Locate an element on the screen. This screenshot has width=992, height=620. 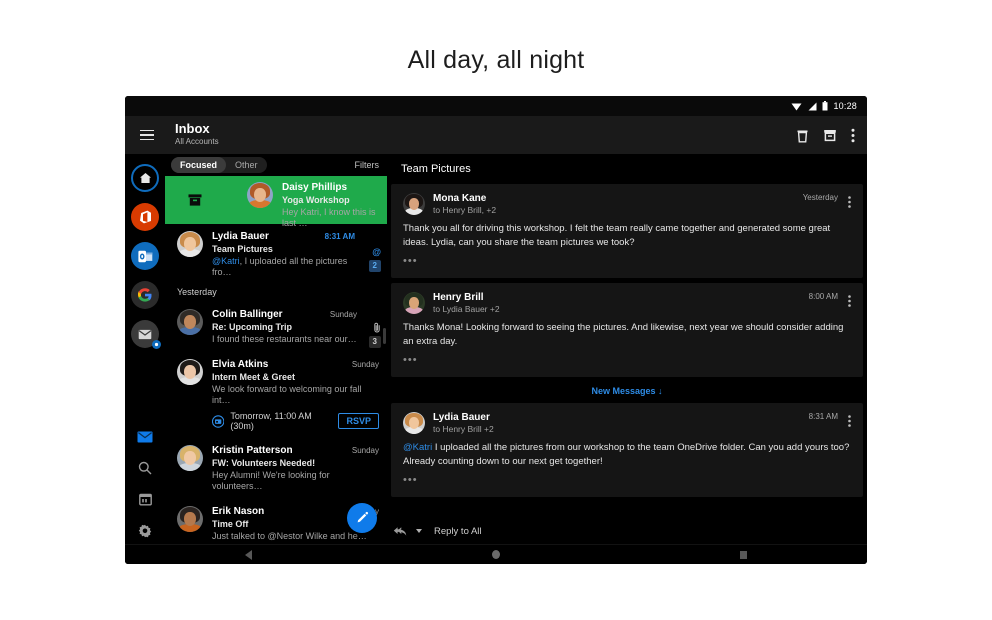
sidebar-item-office-account is located at coordinates (145, 217).